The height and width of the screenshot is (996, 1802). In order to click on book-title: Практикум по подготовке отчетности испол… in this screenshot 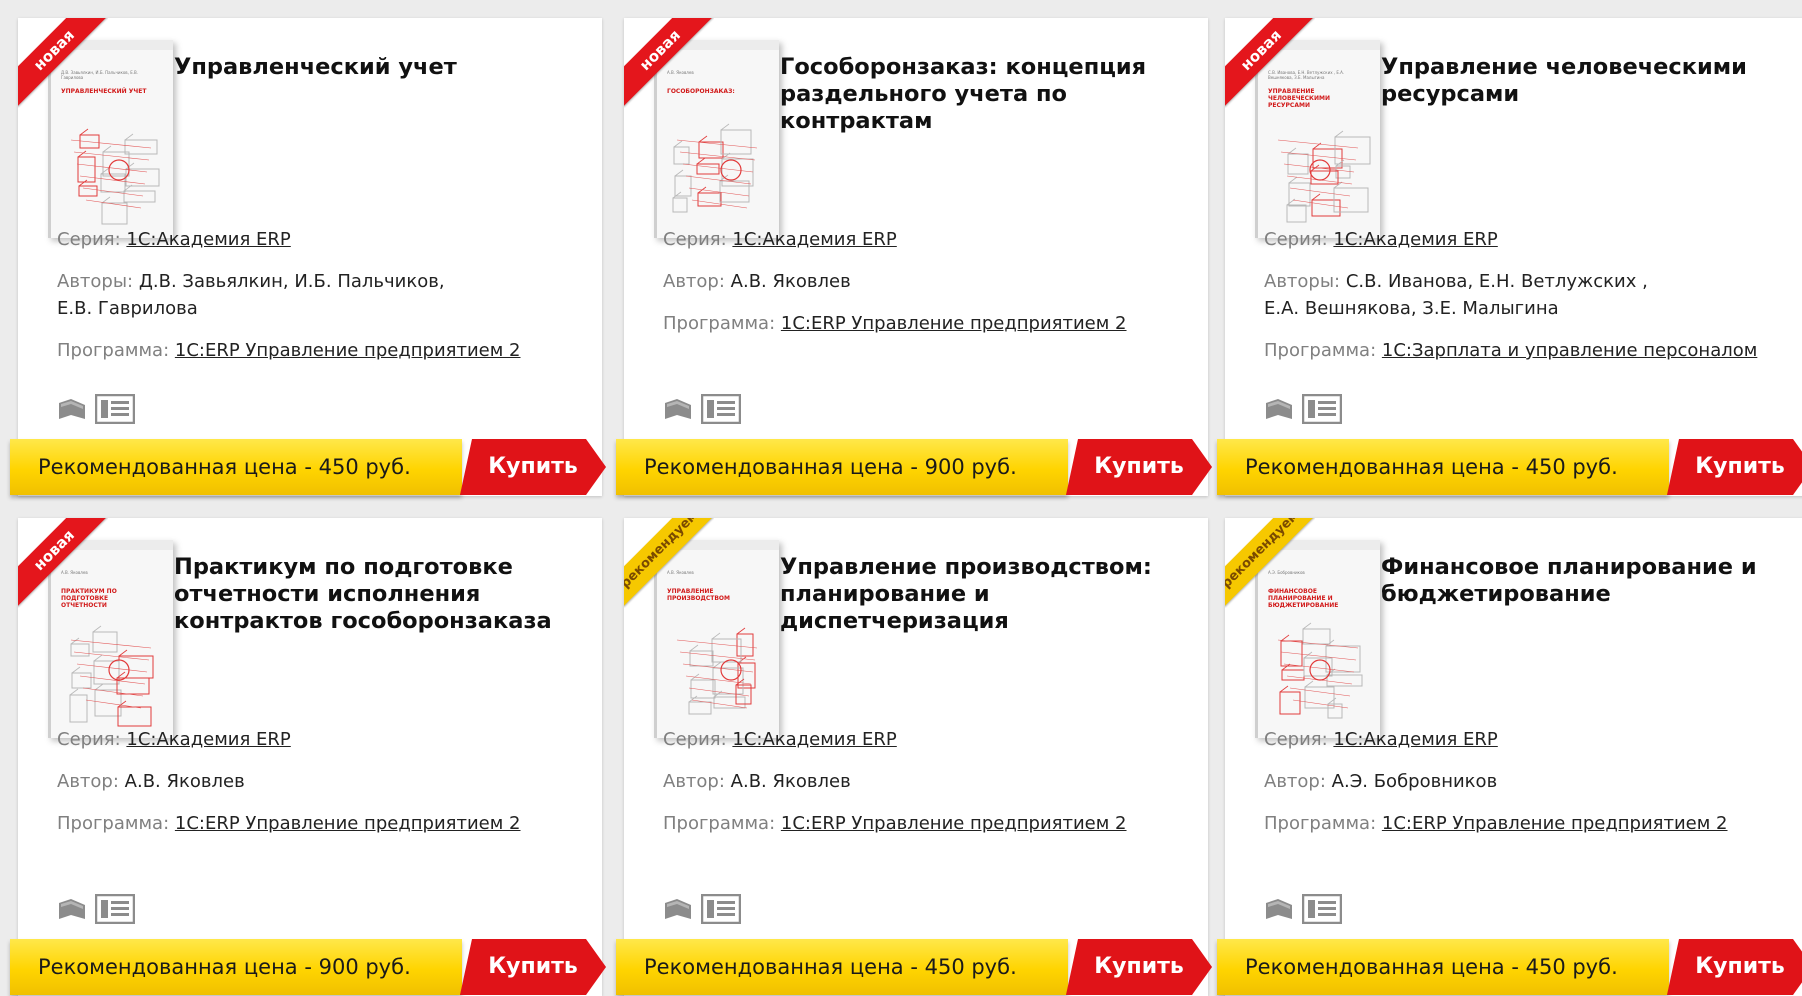, I will do `click(379, 594)`.